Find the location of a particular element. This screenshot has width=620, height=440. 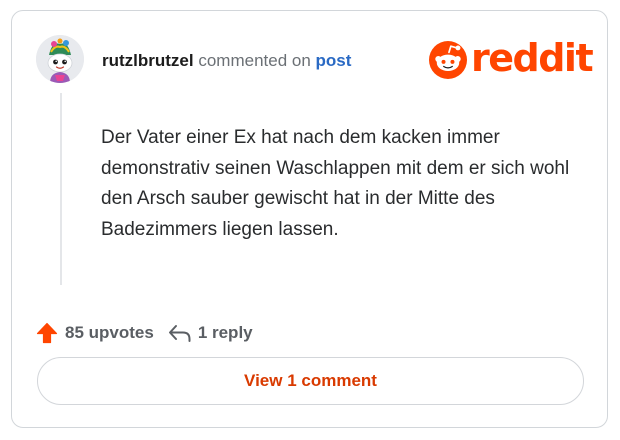

username: rutzlbrutzel is located at coordinates (148, 60).